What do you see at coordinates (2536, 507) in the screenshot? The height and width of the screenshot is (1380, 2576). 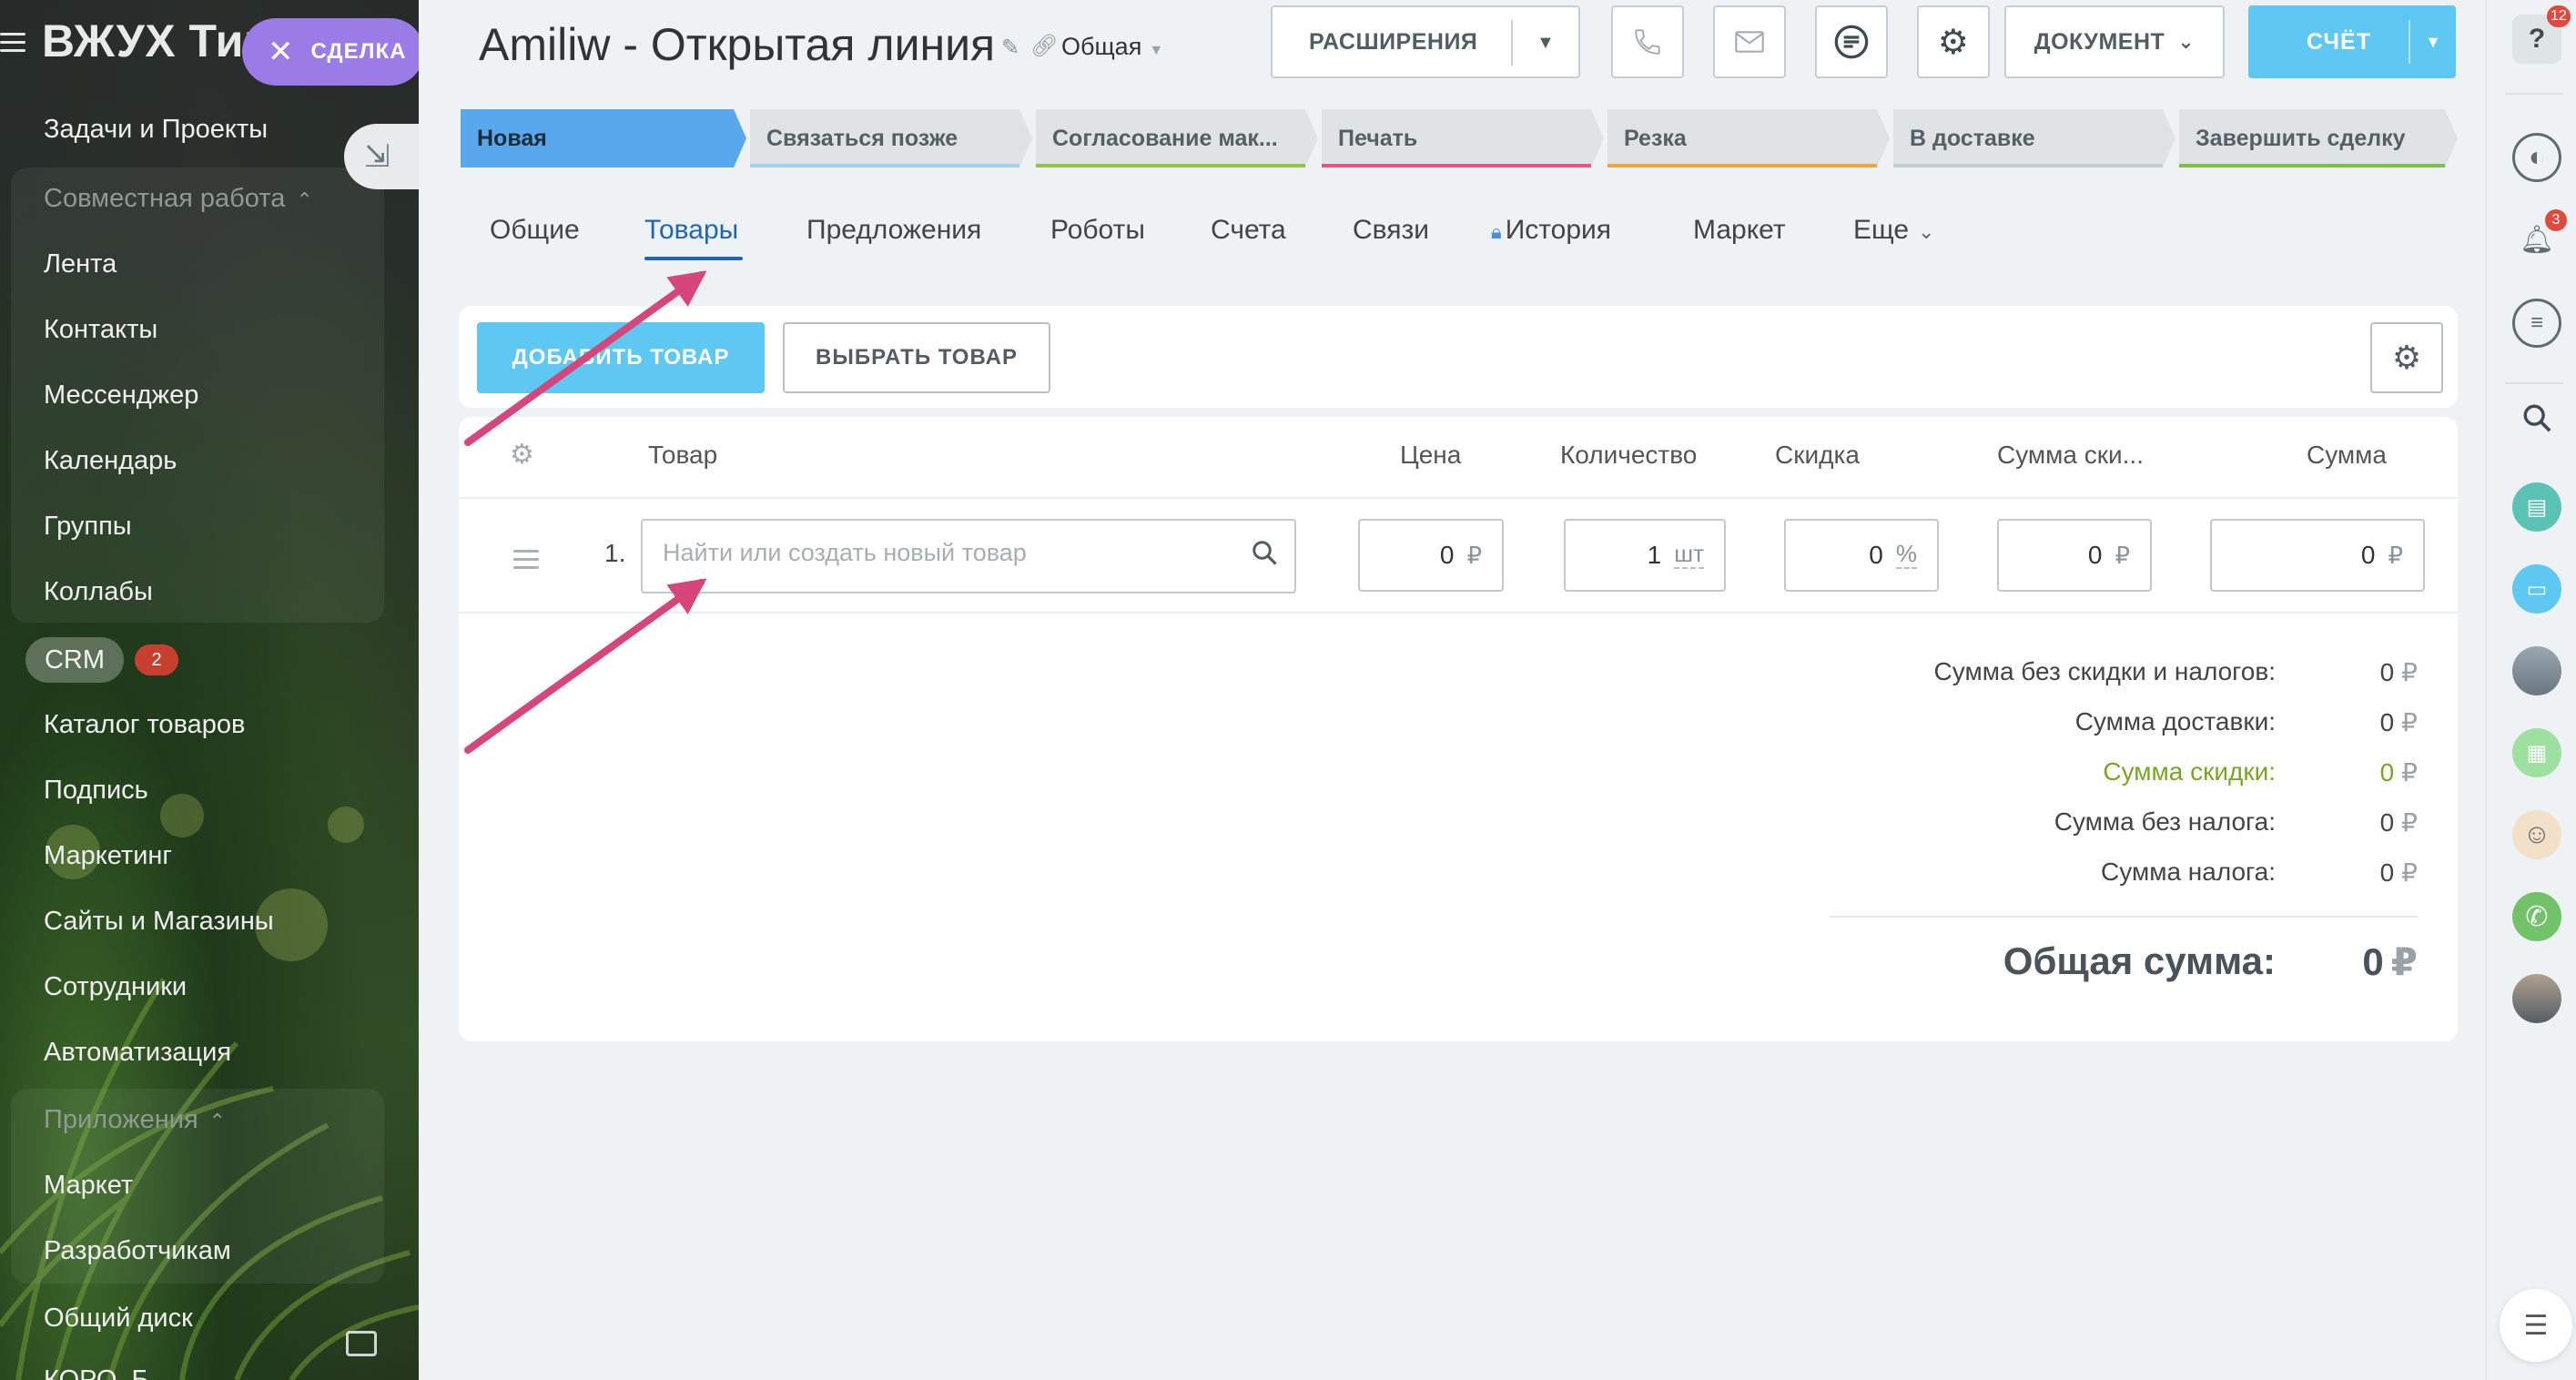 I see `contact-card-icon: ▤` at bounding box center [2536, 507].